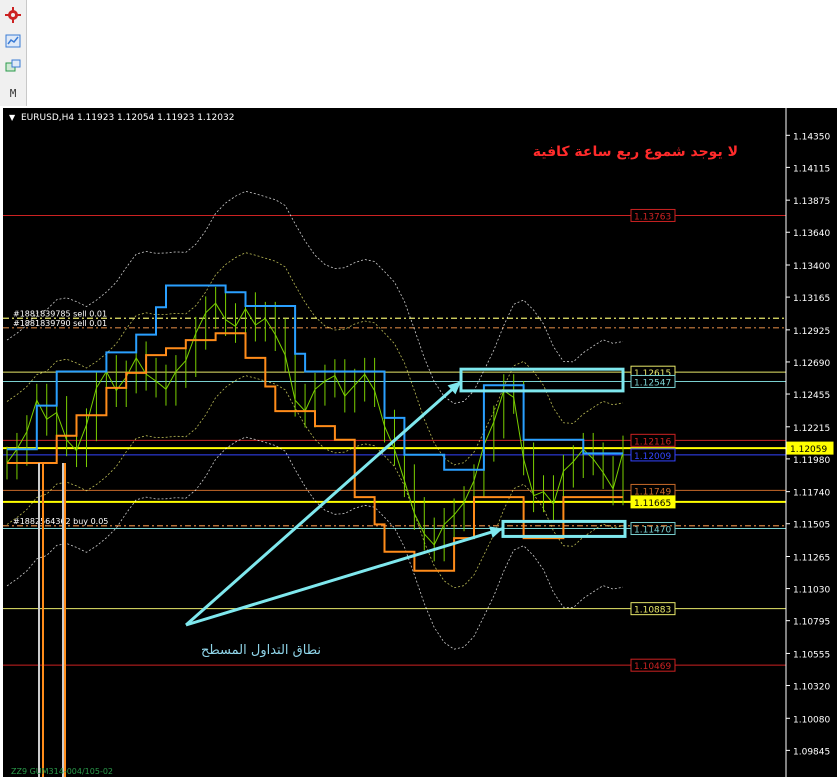  I want to click on y-tick-label: 1.14115, so click(811, 169).